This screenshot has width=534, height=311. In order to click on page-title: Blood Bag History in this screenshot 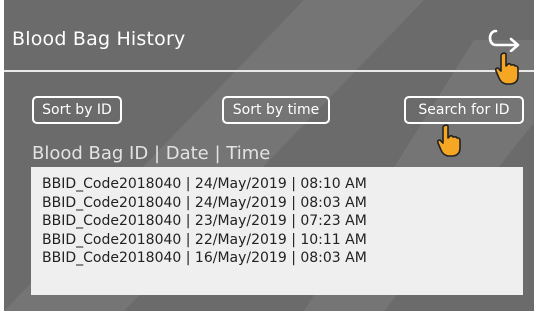, I will do `click(99, 39)`.